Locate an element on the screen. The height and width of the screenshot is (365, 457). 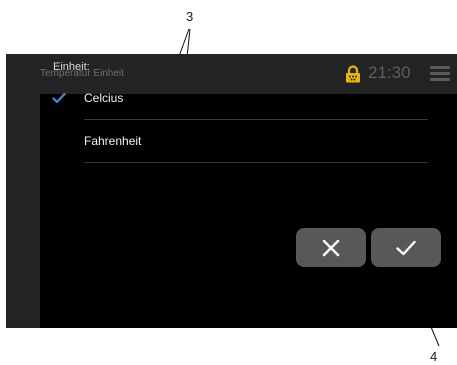
option-label: Celcius is located at coordinates (104, 98).